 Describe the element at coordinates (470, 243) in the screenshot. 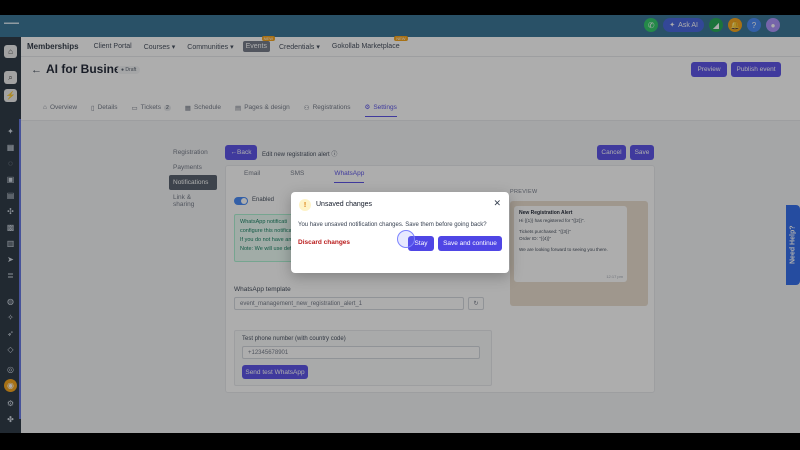

I see `save-and-continue-button: Save and continue` at that location.